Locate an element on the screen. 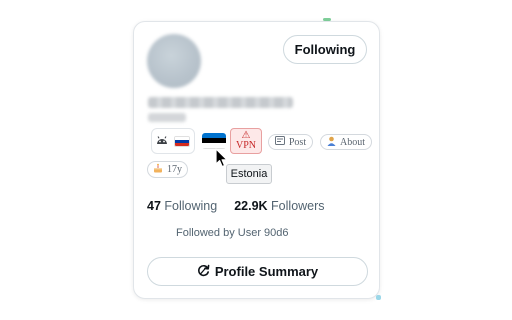 The width and height of the screenshot is (512, 320). followed-by-text: Followed by User 90d6 is located at coordinates (232, 233).